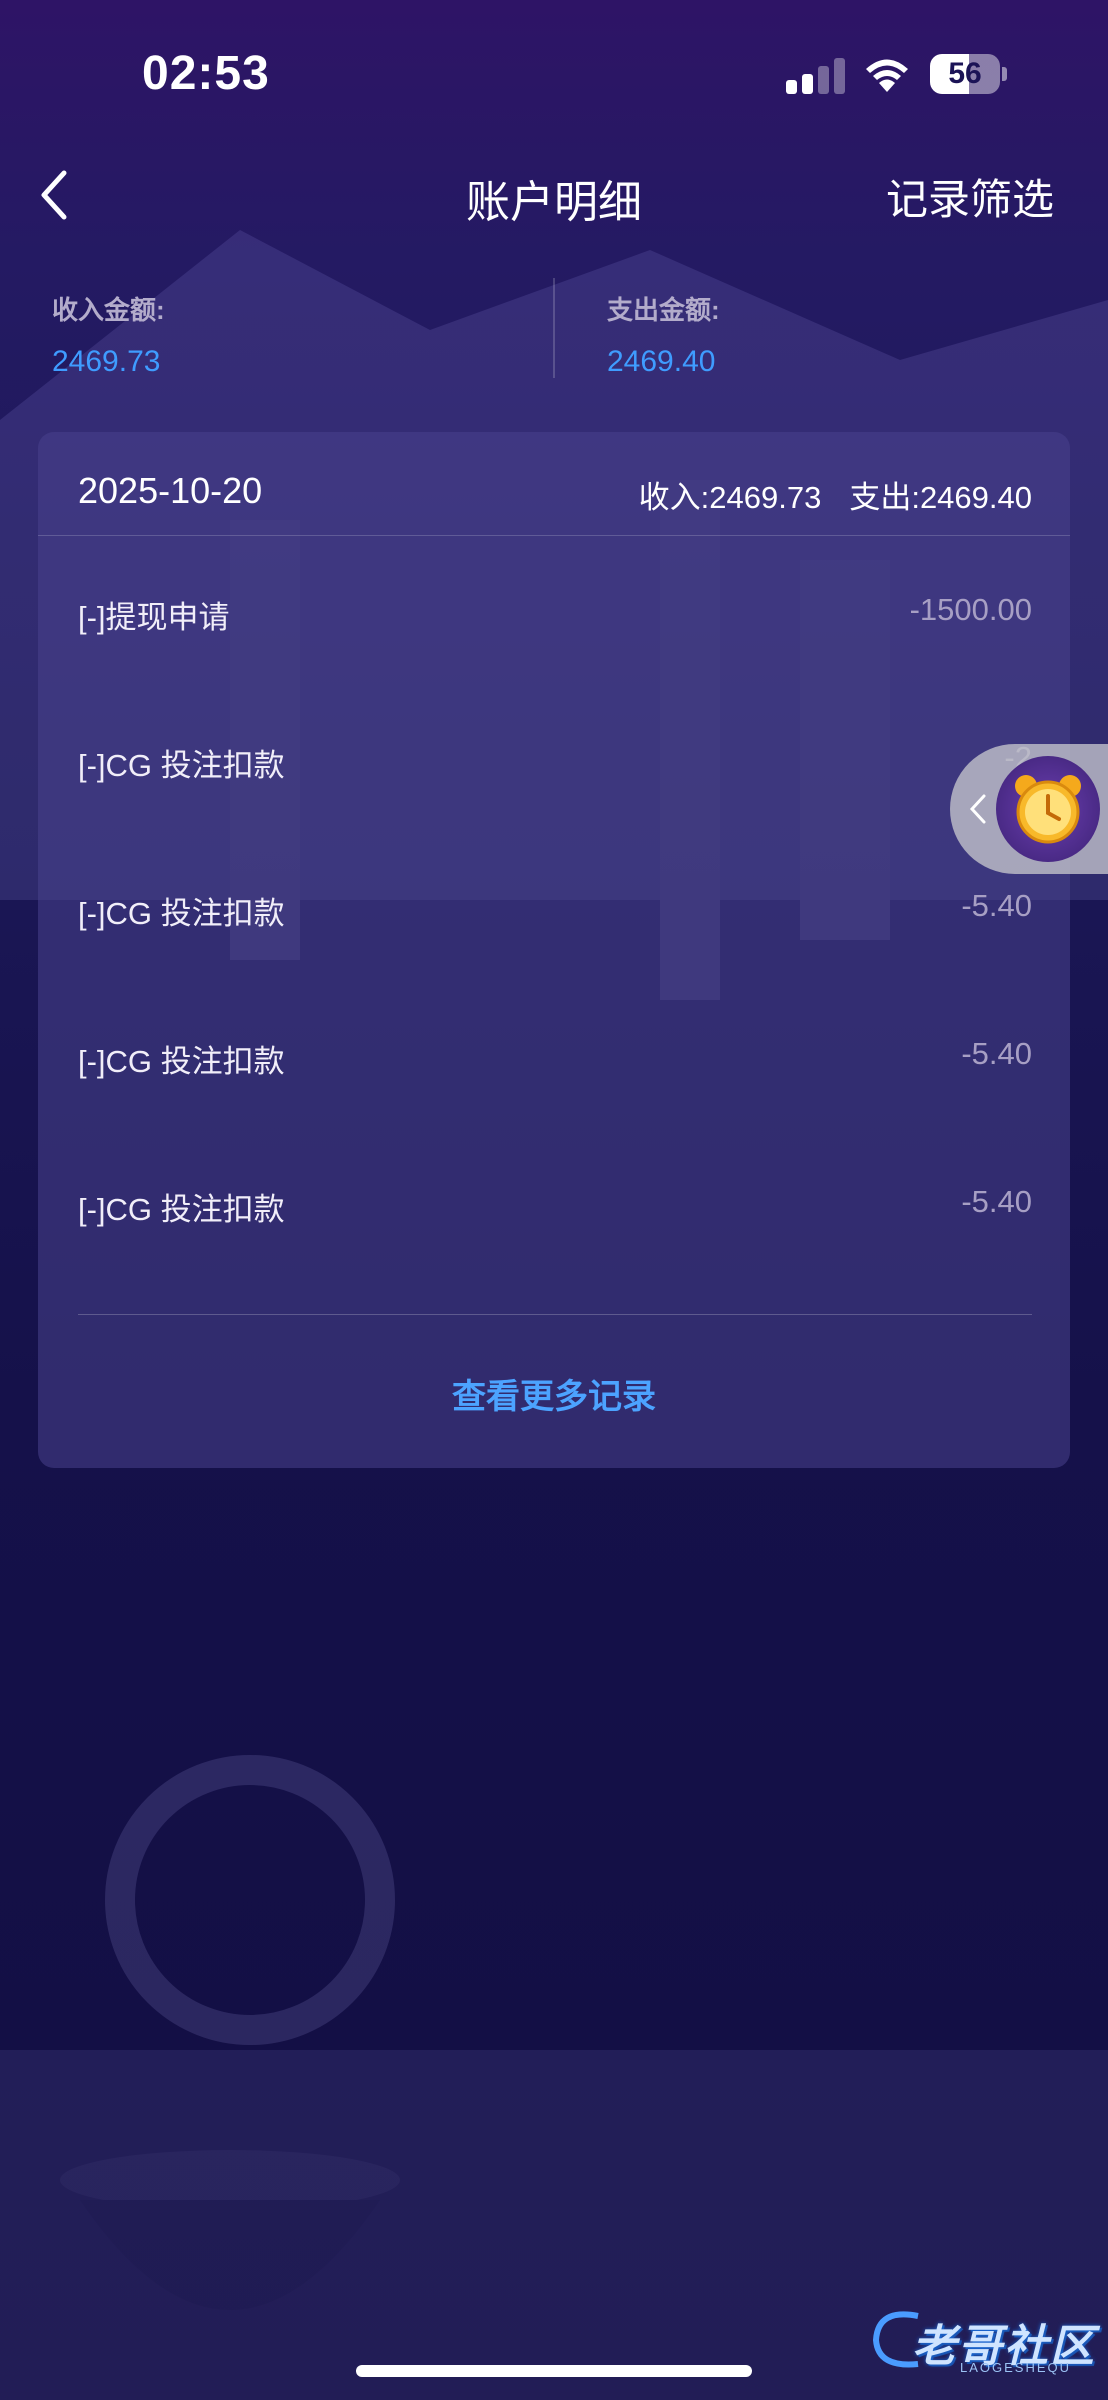 Image resolution: width=1108 pixels, height=2400 pixels. What do you see at coordinates (970, 196) in the screenshot?
I see `record-filter-button: 记录筛选` at bounding box center [970, 196].